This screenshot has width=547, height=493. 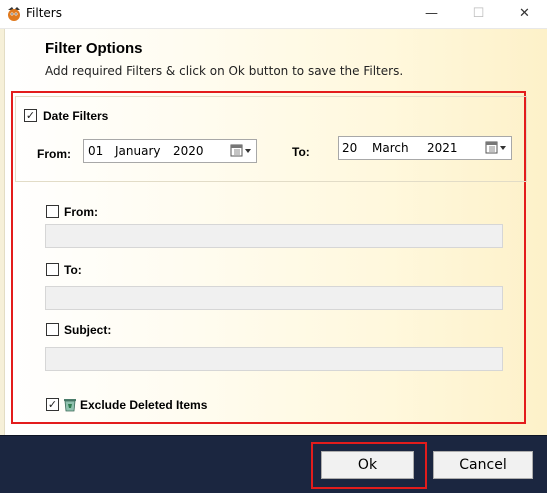 I want to click on from-input, so click(x=274, y=236).